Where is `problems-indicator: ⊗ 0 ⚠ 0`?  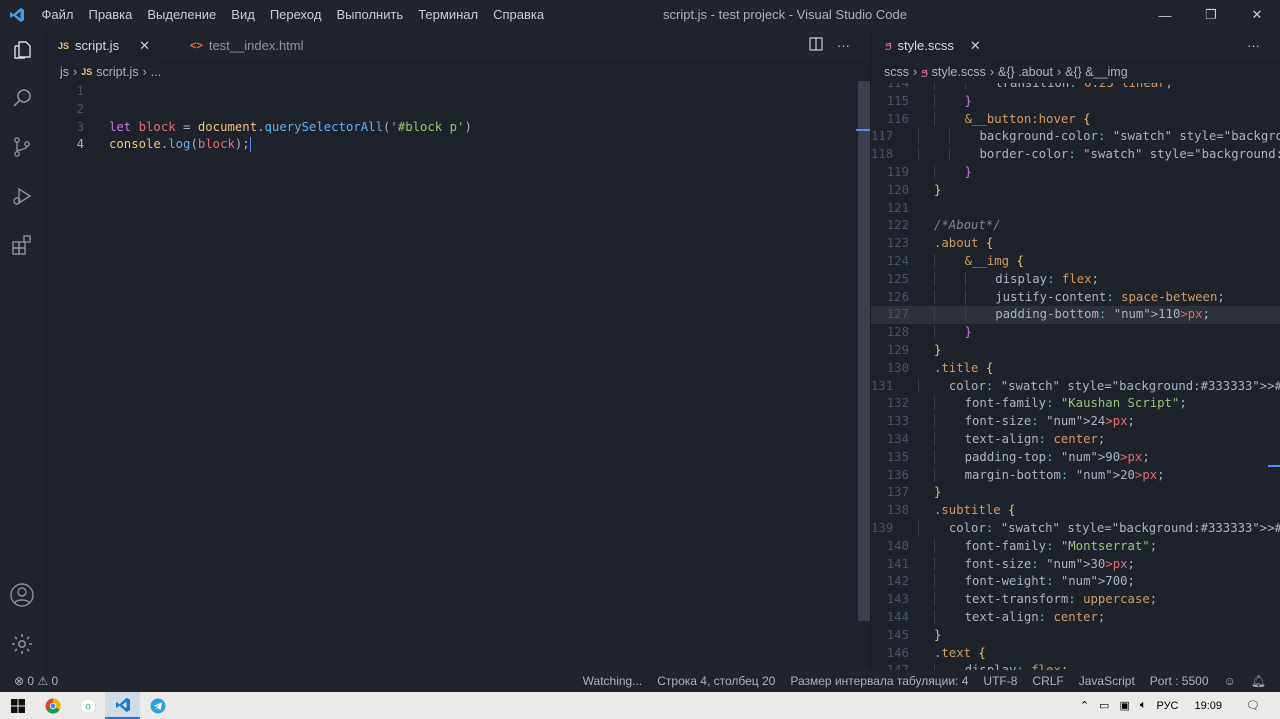 problems-indicator: ⊗ 0 ⚠ 0 is located at coordinates (36, 681).